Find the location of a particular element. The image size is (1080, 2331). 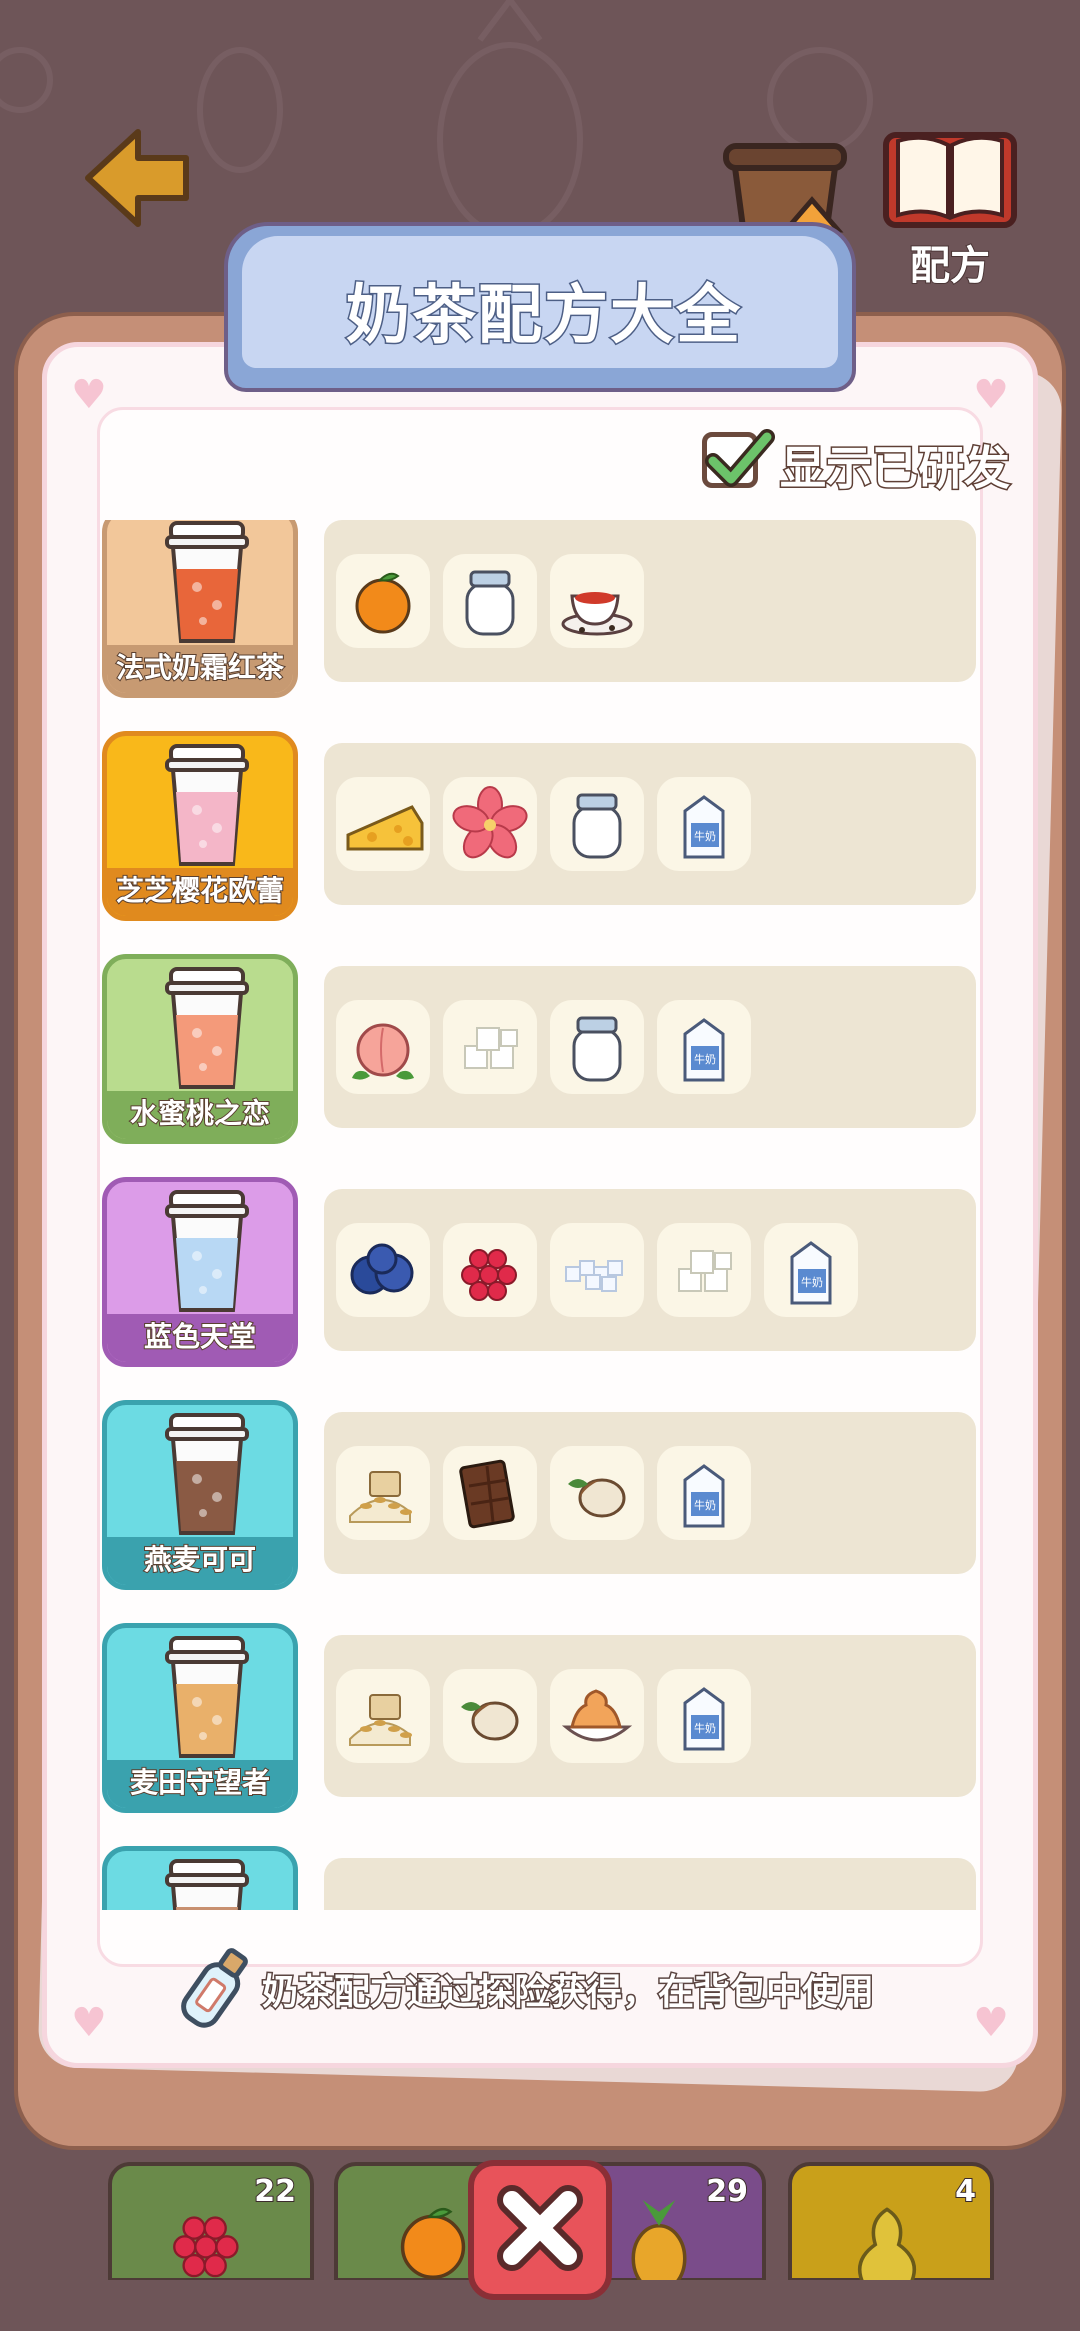

jar-icon is located at coordinates (597, 826).